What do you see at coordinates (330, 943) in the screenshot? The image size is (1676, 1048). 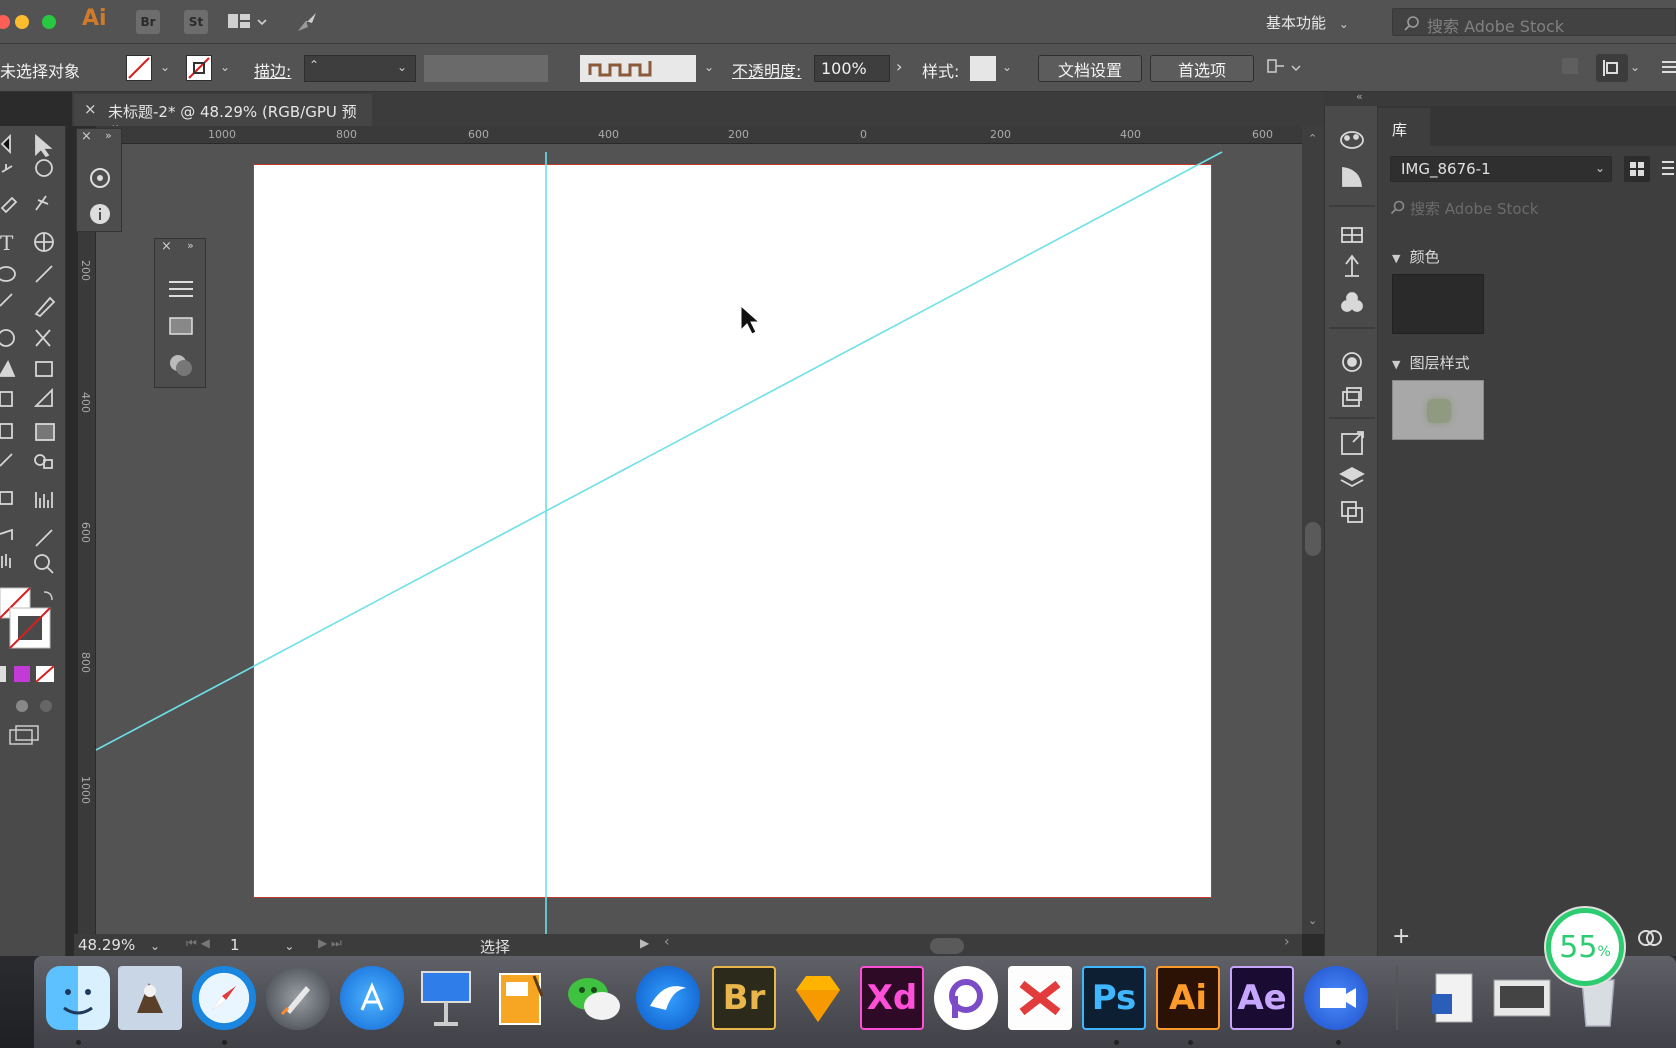 I see `last-page-icon: ▶ ⏭` at bounding box center [330, 943].